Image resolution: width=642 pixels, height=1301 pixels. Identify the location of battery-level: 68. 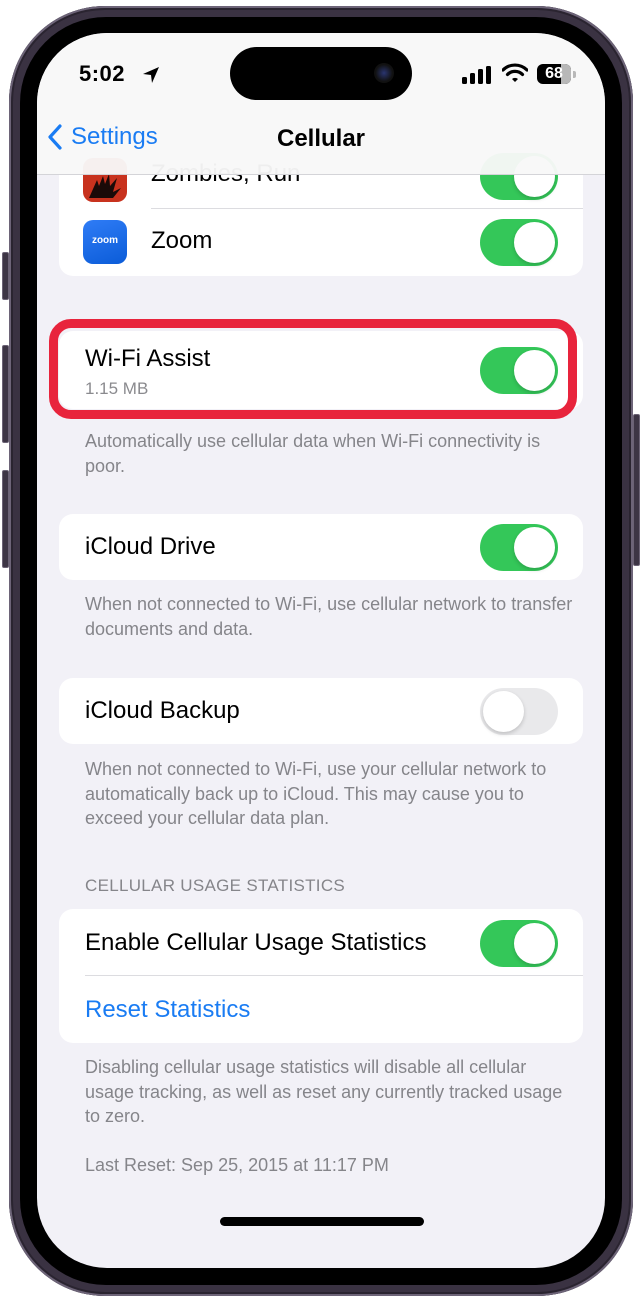
(554, 73).